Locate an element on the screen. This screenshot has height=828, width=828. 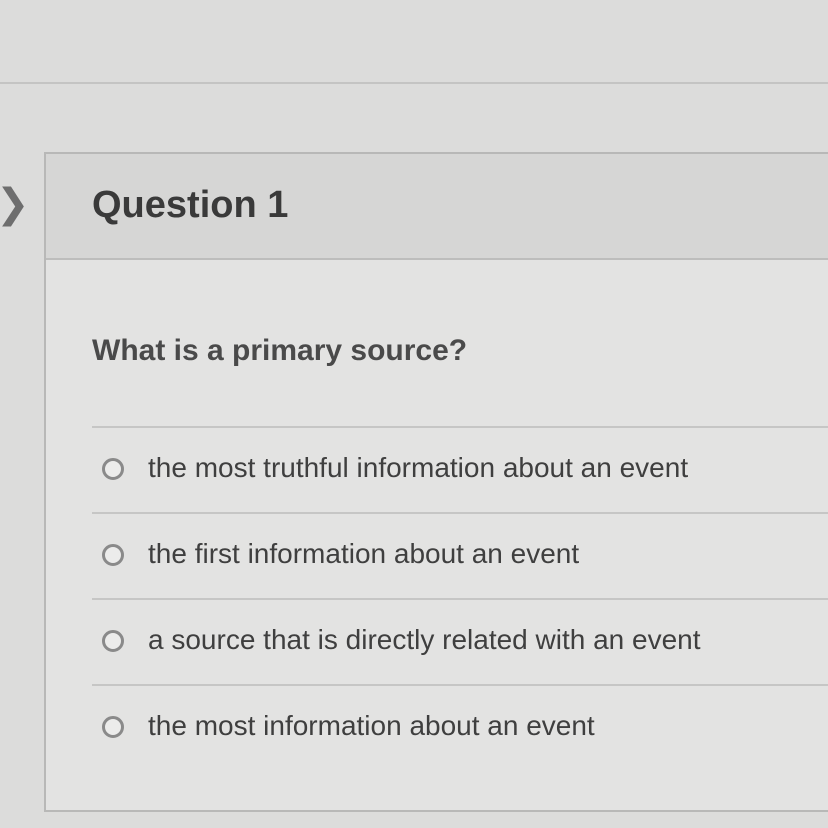
question-header: Question 1 is located at coordinates (437, 207).